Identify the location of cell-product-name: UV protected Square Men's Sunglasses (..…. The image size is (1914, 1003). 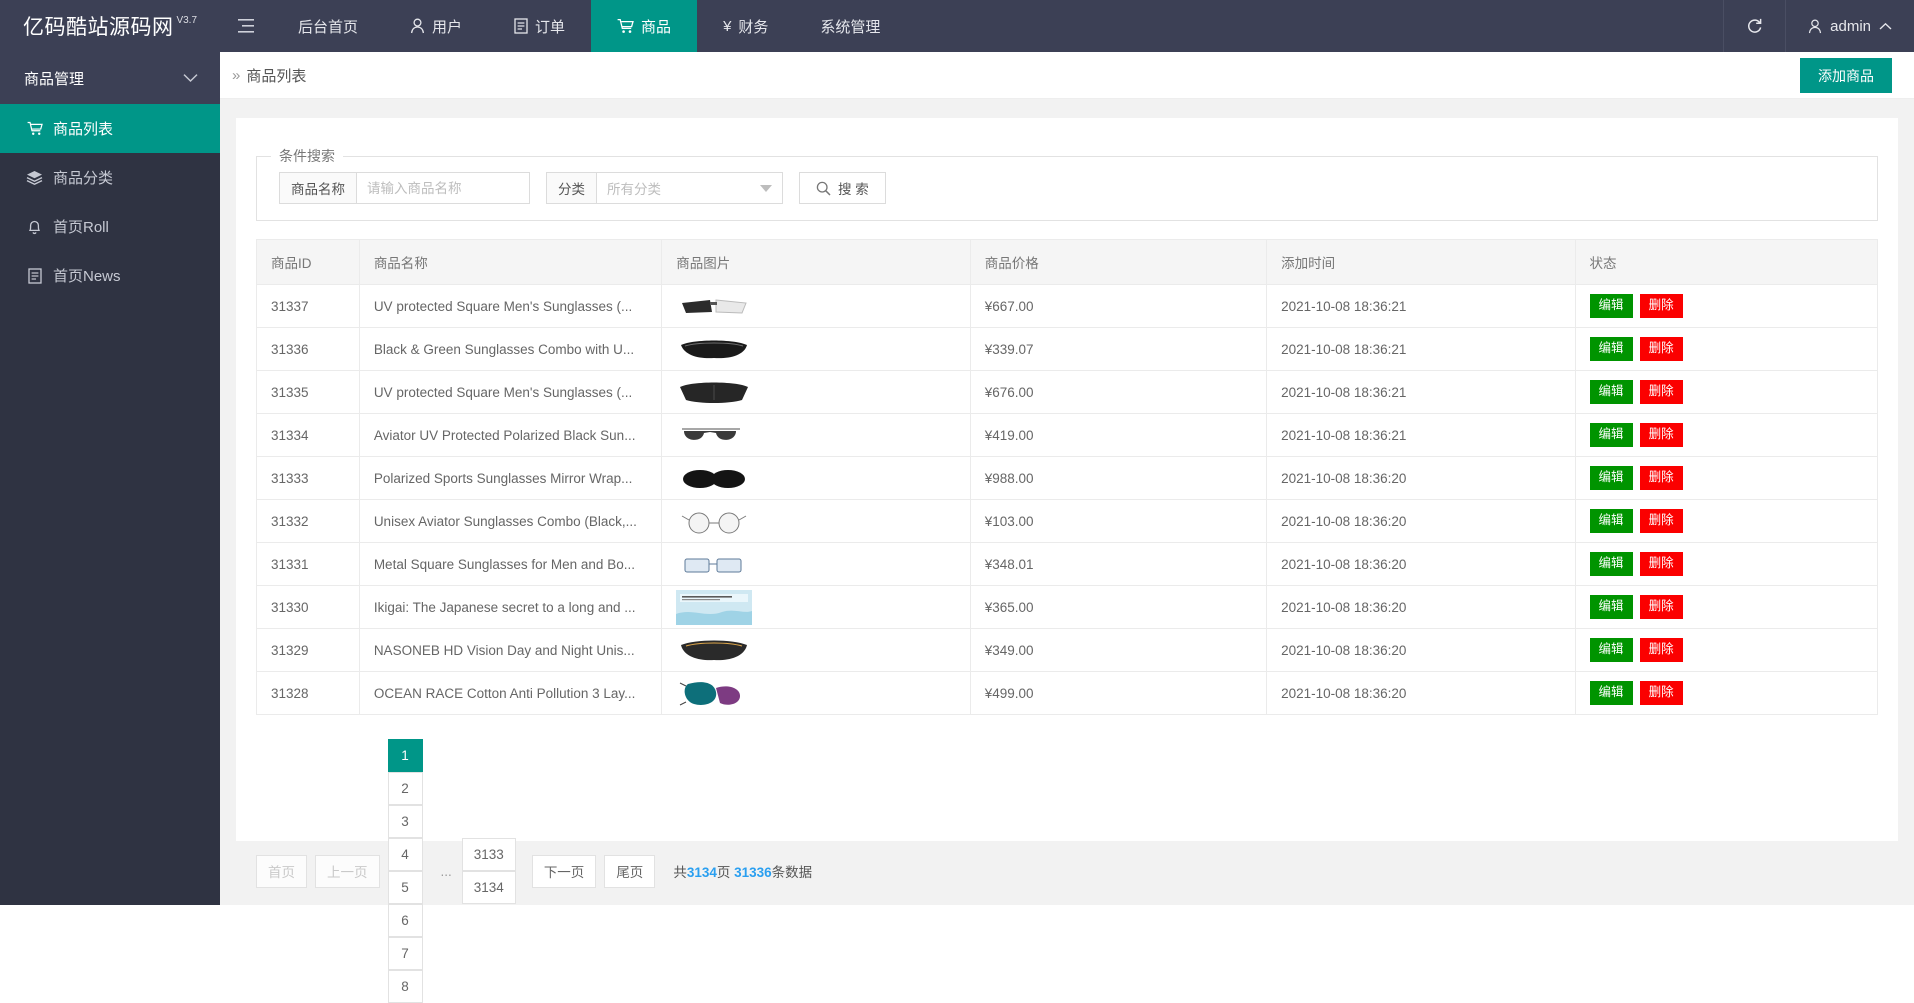
(510, 306).